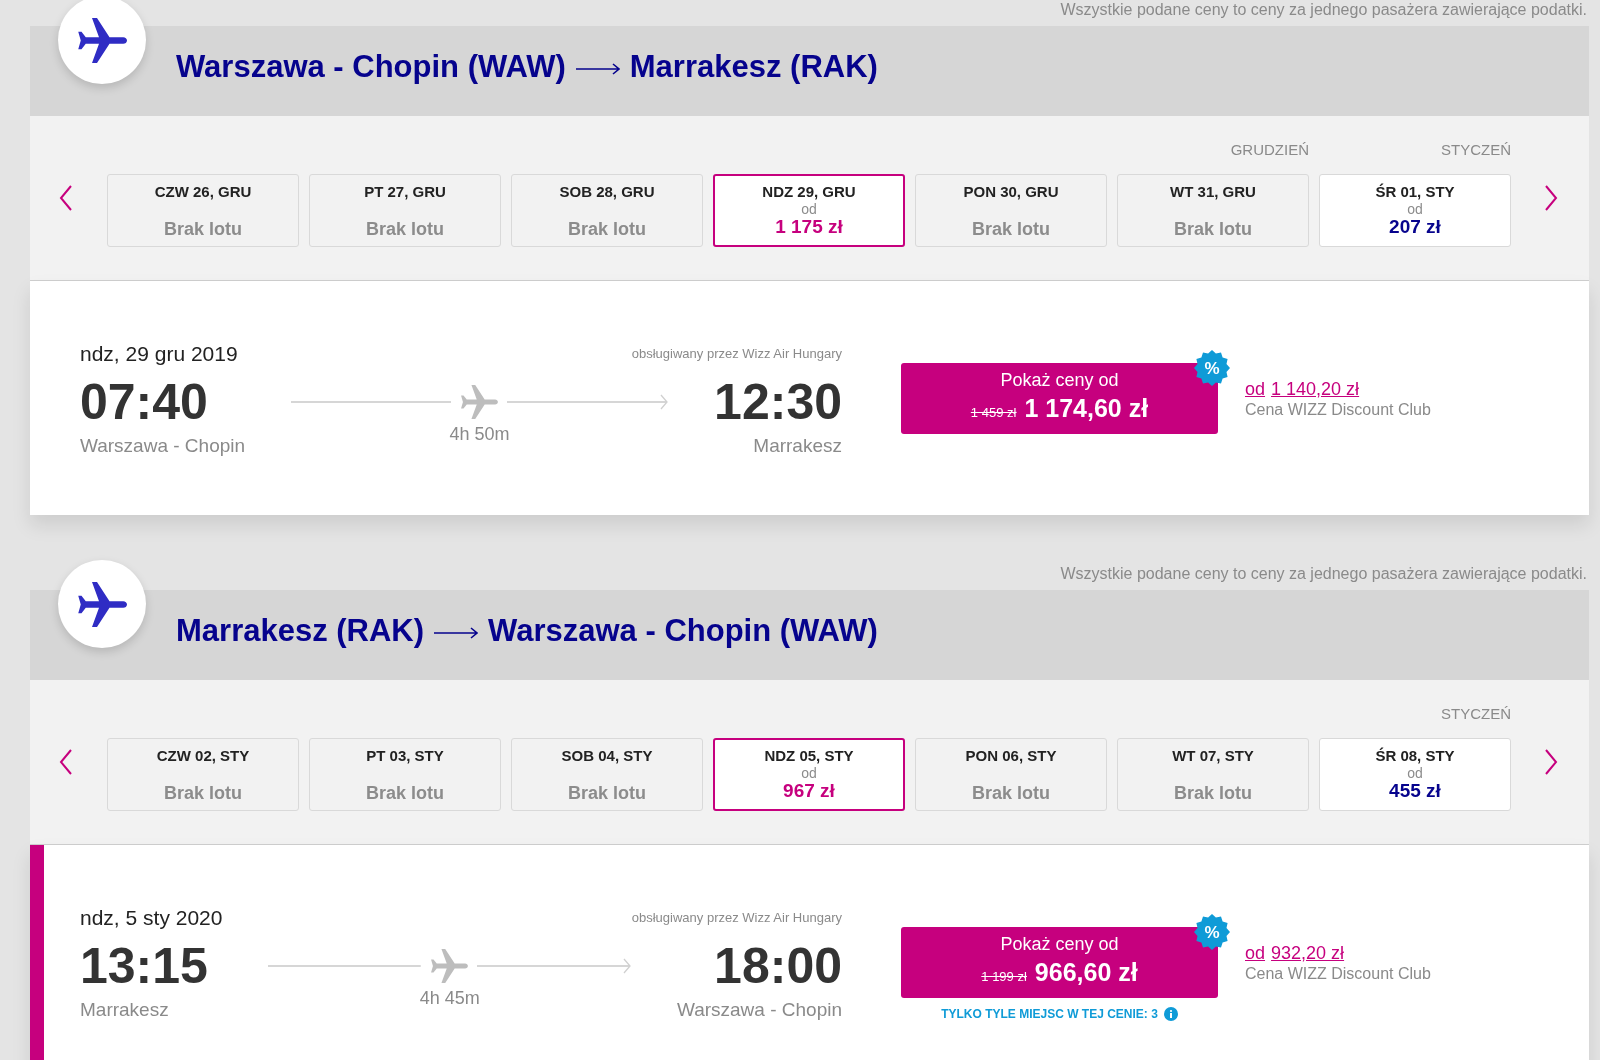 This screenshot has height=1060, width=1600. What do you see at coordinates (1269, 150) in the screenshot?
I see `month-label: GRUDZIEŃ` at bounding box center [1269, 150].